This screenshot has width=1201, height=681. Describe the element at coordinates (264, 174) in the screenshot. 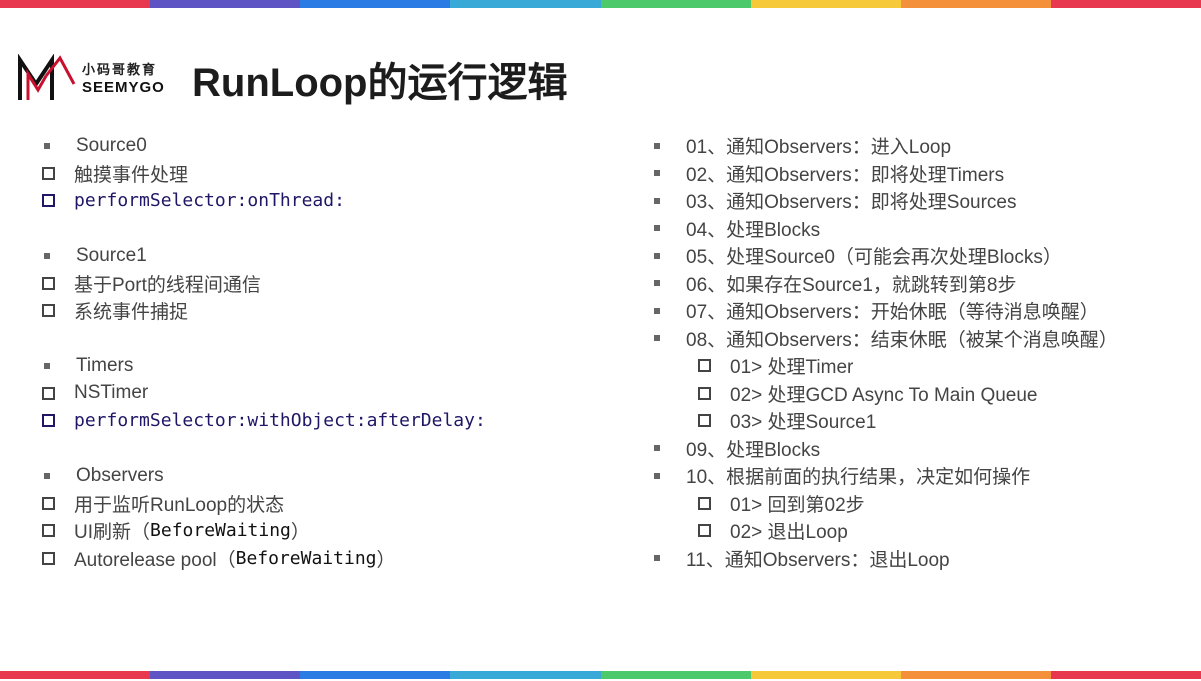

I see `list-item: 触摸事件处理` at that location.